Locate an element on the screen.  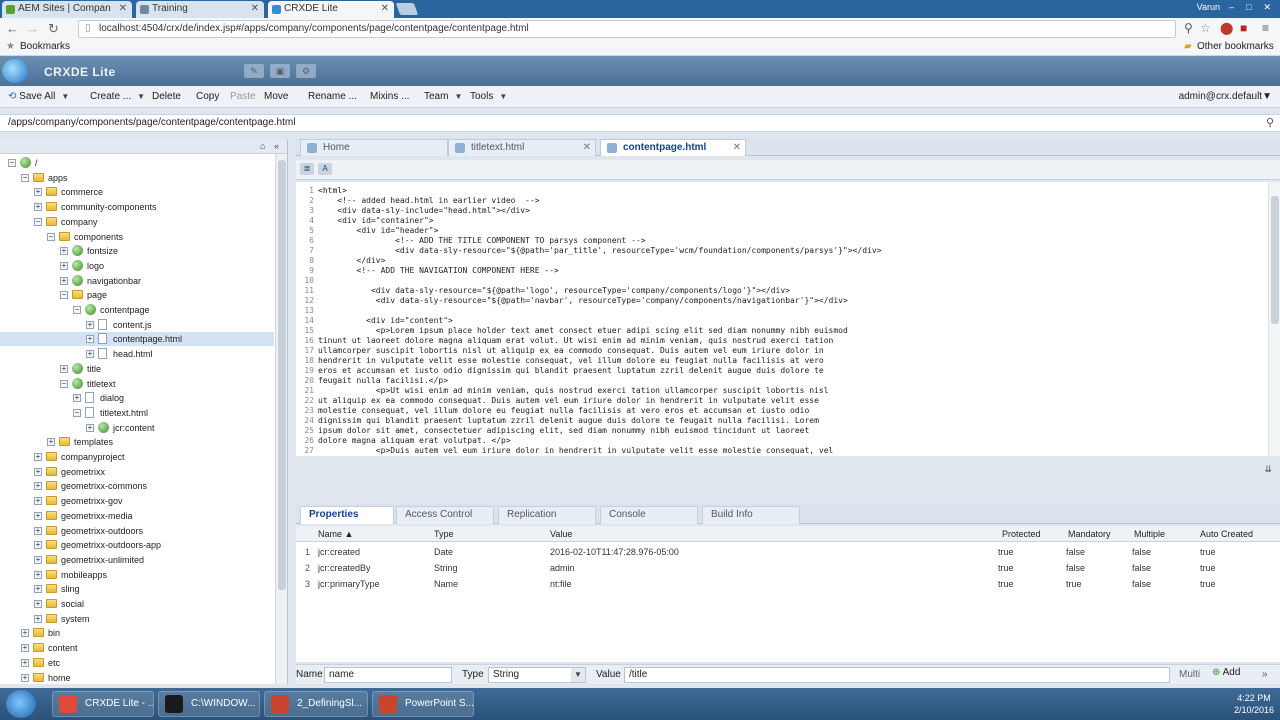
bookmarks-label: Bookmarks is located at coordinates (45, 47).